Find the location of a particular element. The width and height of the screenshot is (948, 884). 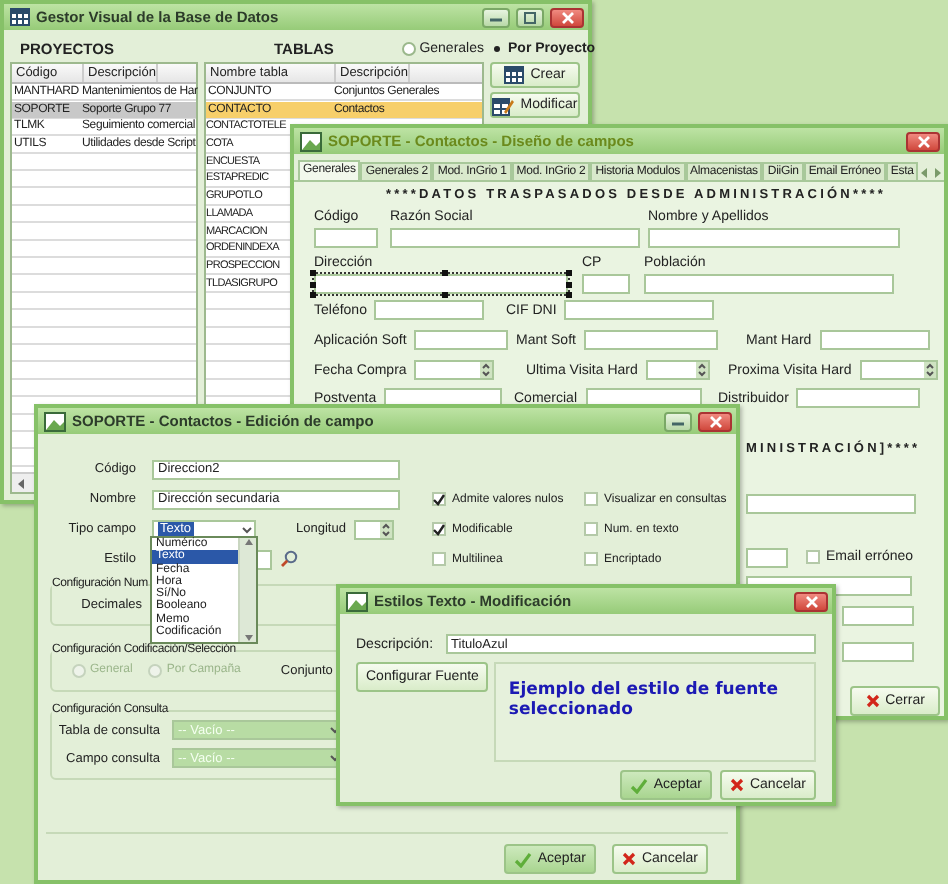

font-preview: Ejemplo del estilo de fuente seleccionado is located at coordinates (655, 712).